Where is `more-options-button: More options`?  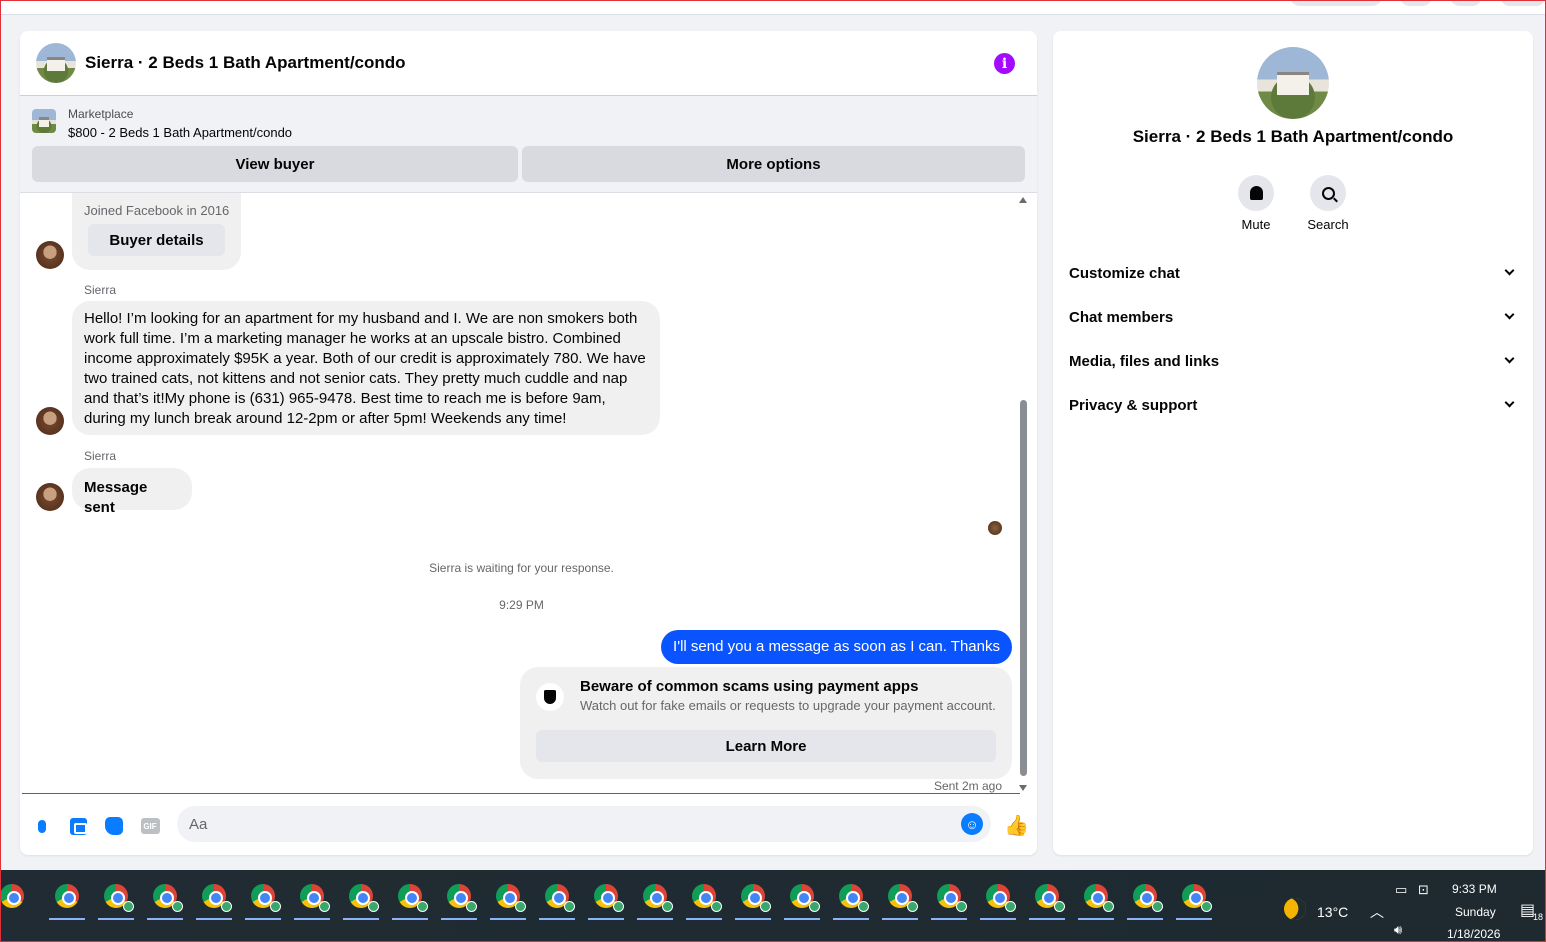 more-options-button: More options is located at coordinates (773, 164).